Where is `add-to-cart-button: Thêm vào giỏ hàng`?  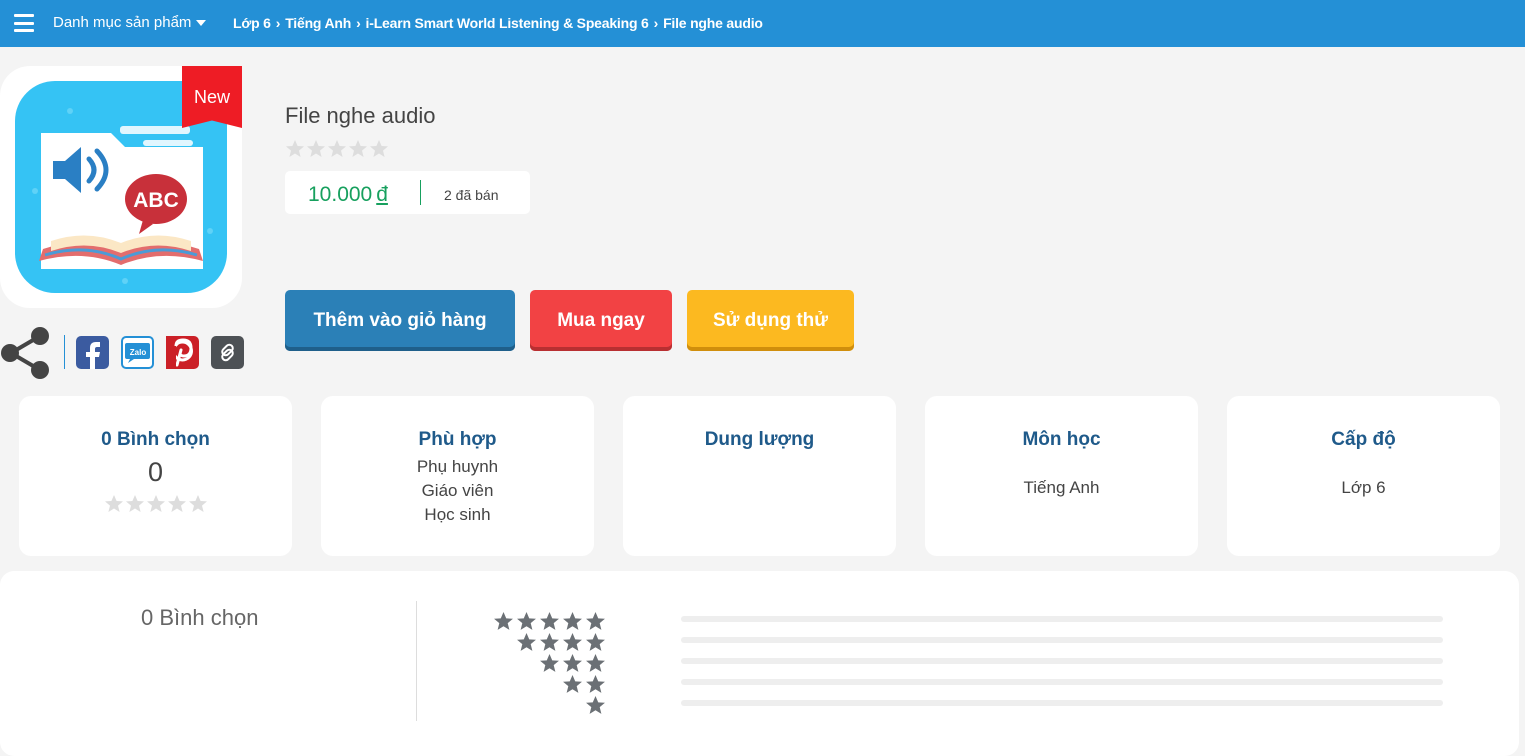 add-to-cart-button: Thêm vào giỏ hàng is located at coordinates (400, 320).